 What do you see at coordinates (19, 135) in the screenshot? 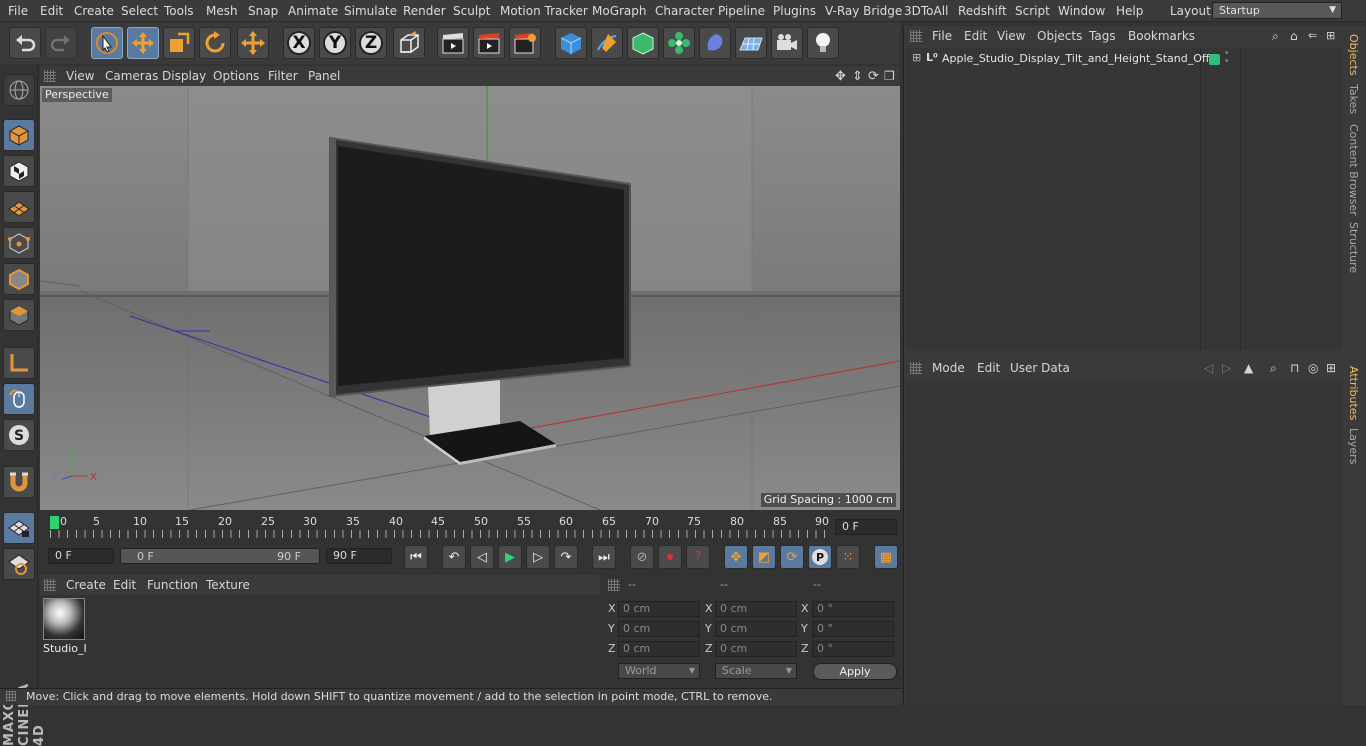
I see `model-mode-button` at bounding box center [19, 135].